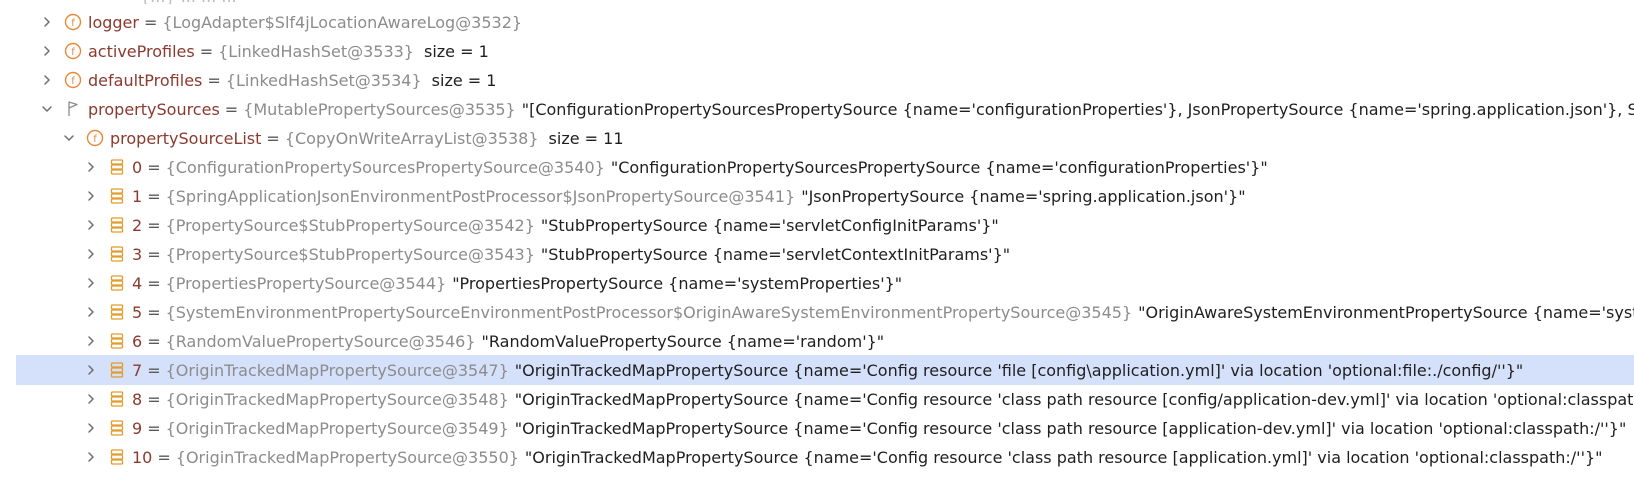 This screenshot has width=1634, height=494. What do you see at coordinates (137, 428) in the screenshot?
I see `variable-name: 9` at bounding box center [137, 428].